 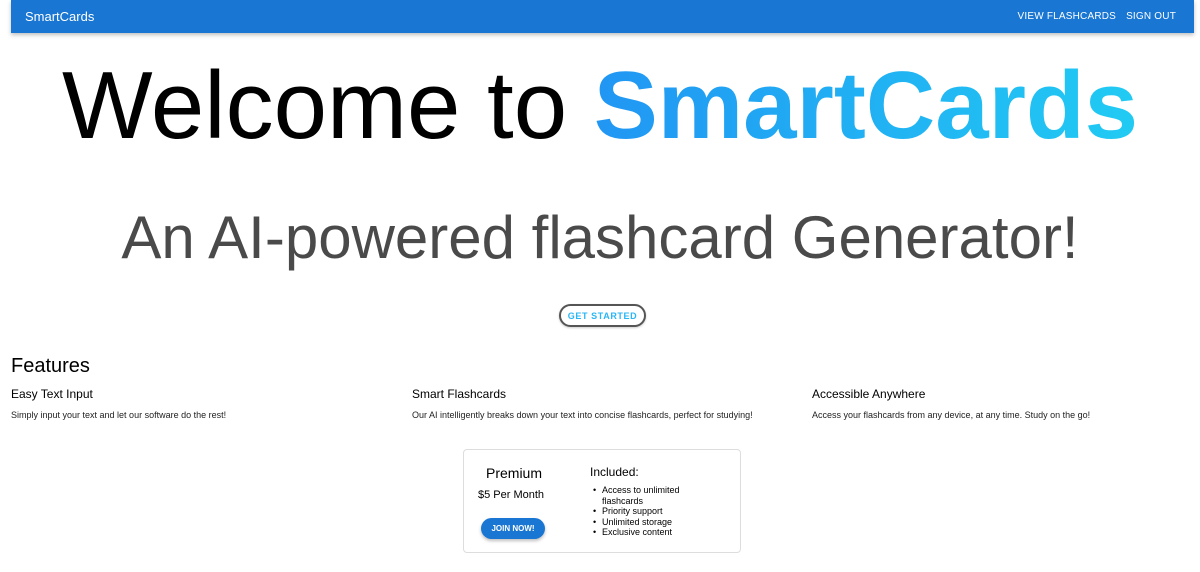 I want to click on included-item: Access to unlimited flashcards, so click(x=652, y=495).